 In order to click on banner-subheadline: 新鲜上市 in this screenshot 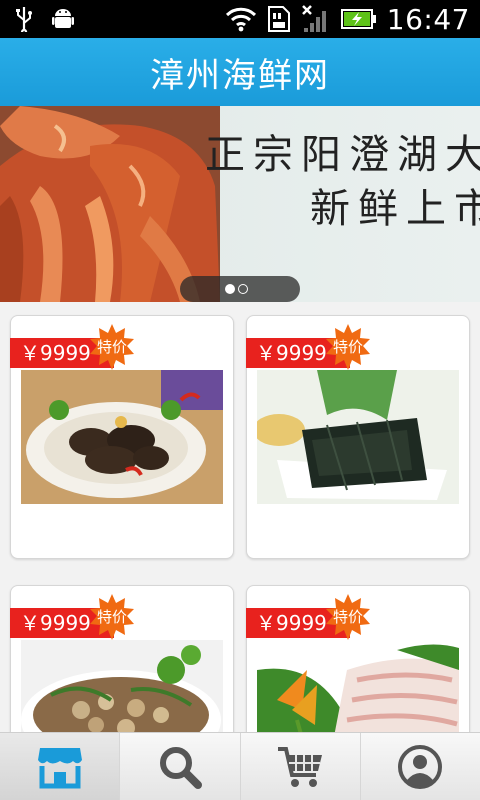, I will do `click(395, 209)`.